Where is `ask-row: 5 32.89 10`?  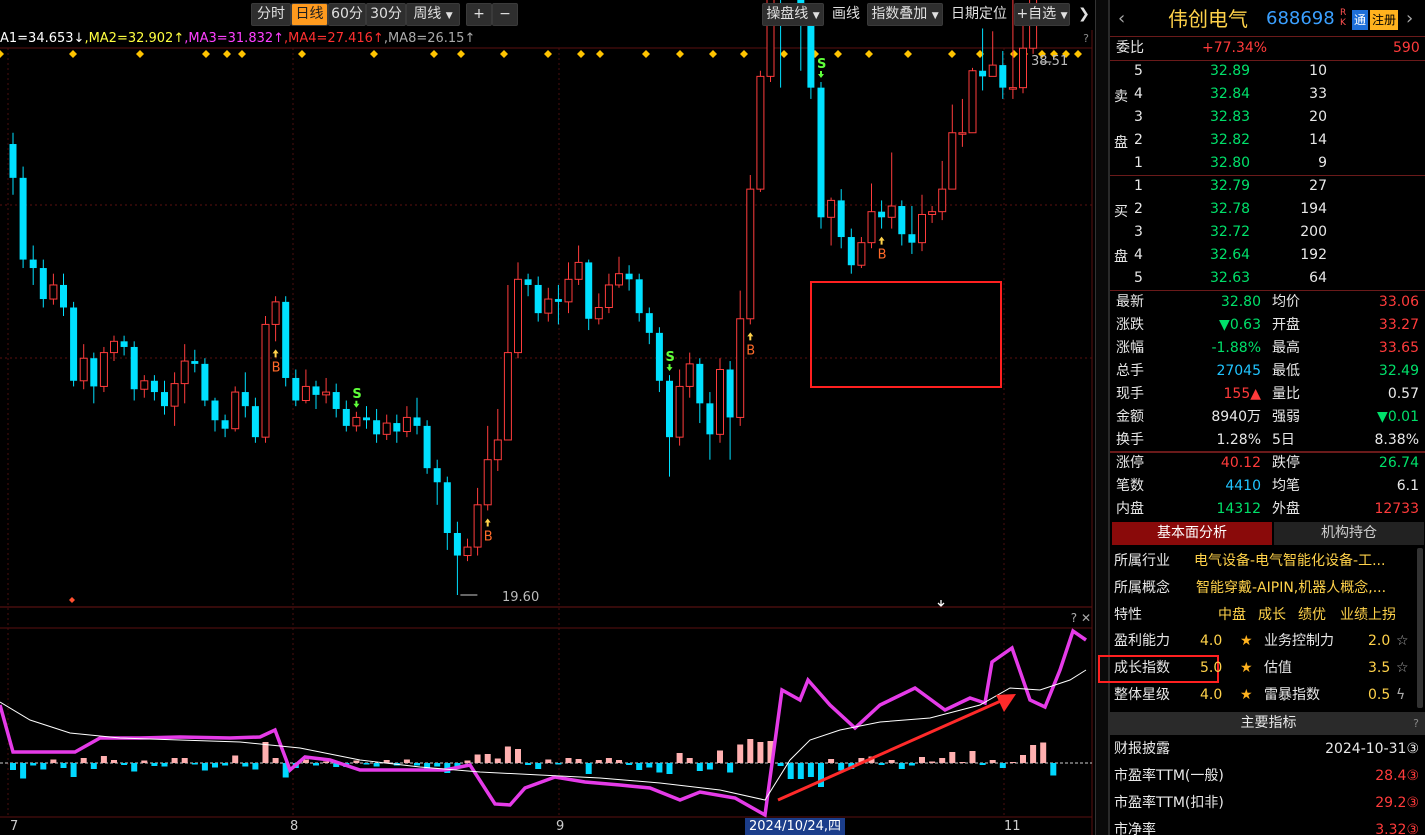 ask-row: 5 32.89 10 is located at coordinates (1267, 71).